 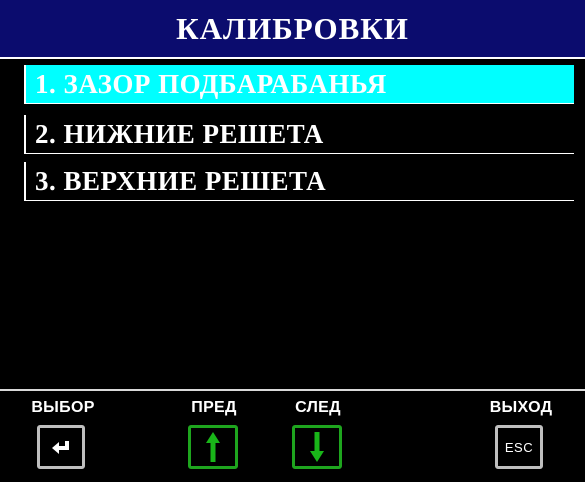 I want to click on title-bar: КАЛИБРОВКИ, so click(x=292, y=29).